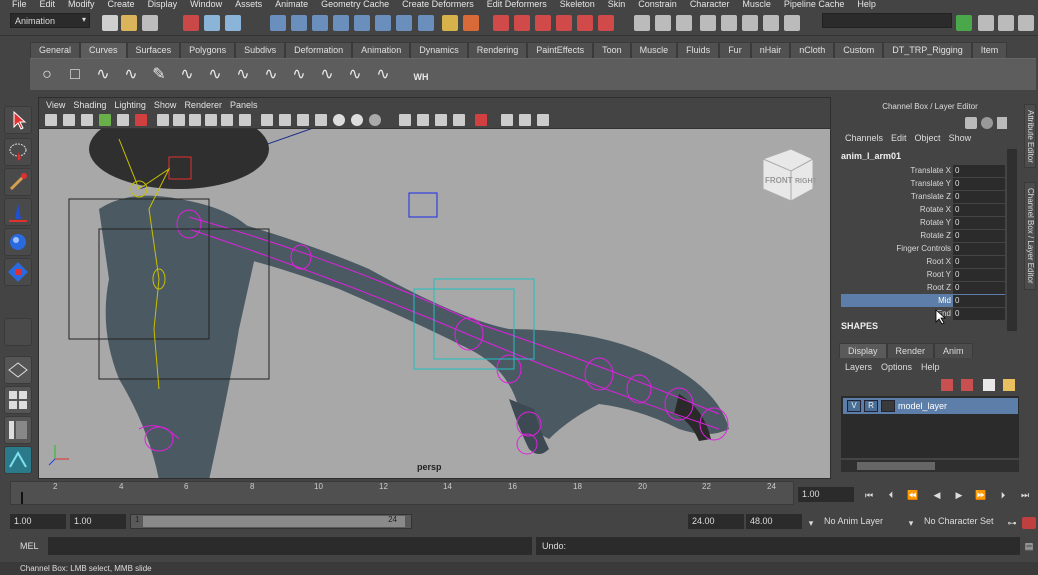 This screenshot has height=575, width=1038. What do you see at coordinates (923, 287) in the screenshot?
I see `attribute-row: Root Z0` at bounding box center [923, 287].